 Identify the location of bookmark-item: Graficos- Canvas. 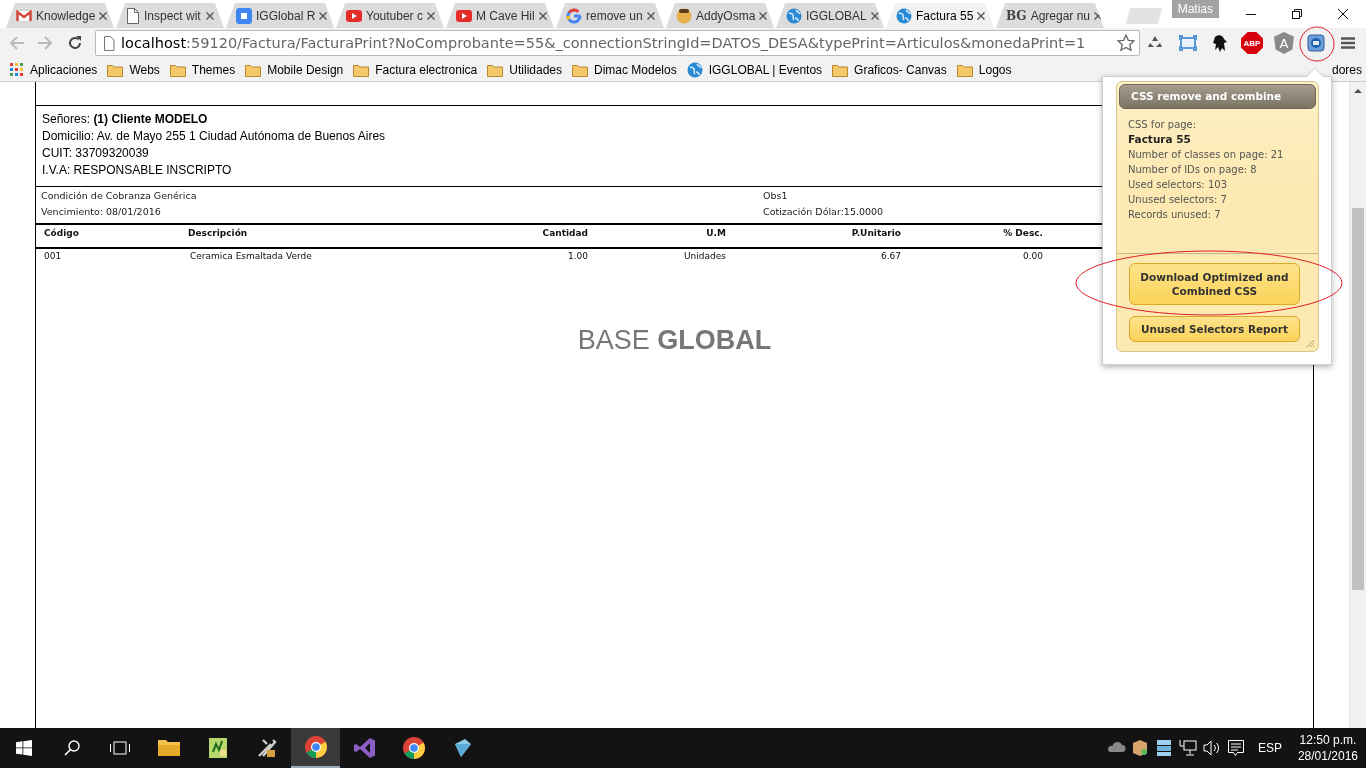
(889, 69).